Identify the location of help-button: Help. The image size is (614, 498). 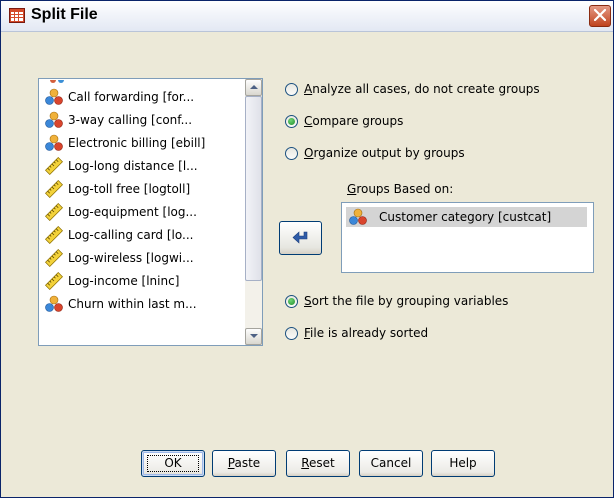
(463, 463).